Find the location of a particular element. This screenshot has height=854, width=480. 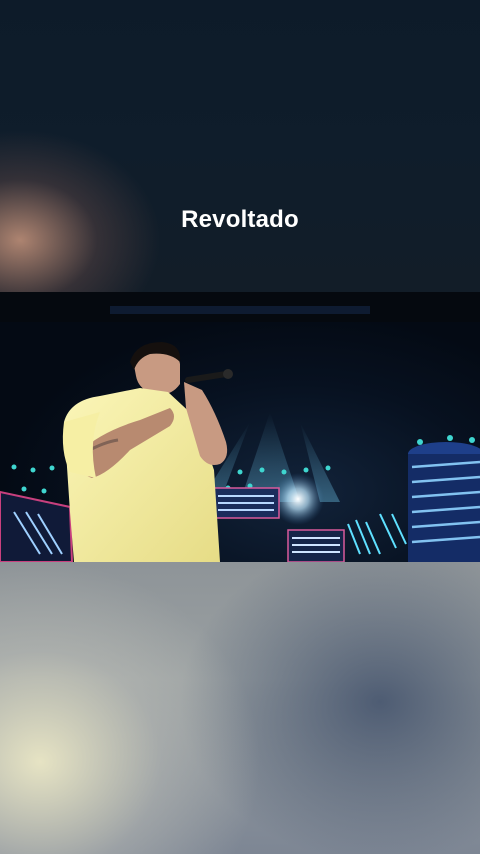

stage-streaks is located at coordinates (377, 534).